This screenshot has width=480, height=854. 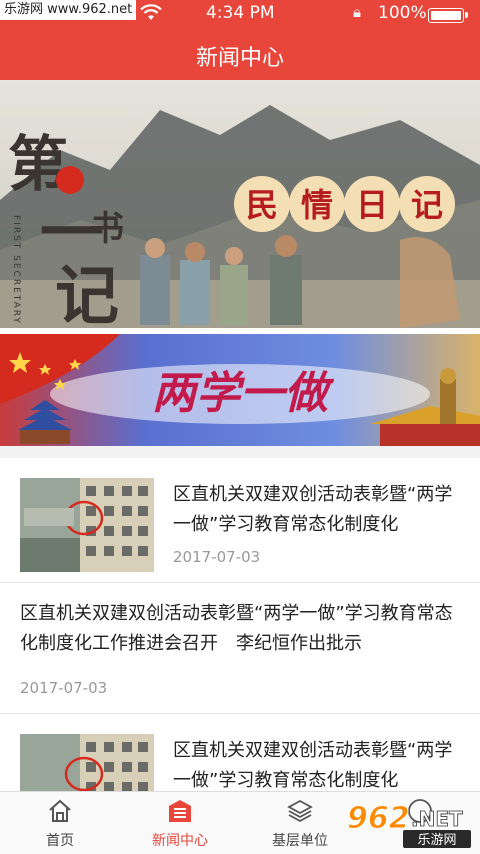 I want to click on news-item: 区直机关双建双创活动表彰暨“两学一做”学习教育常态化制度化 2017-07-03, so click(x=240, y=520).